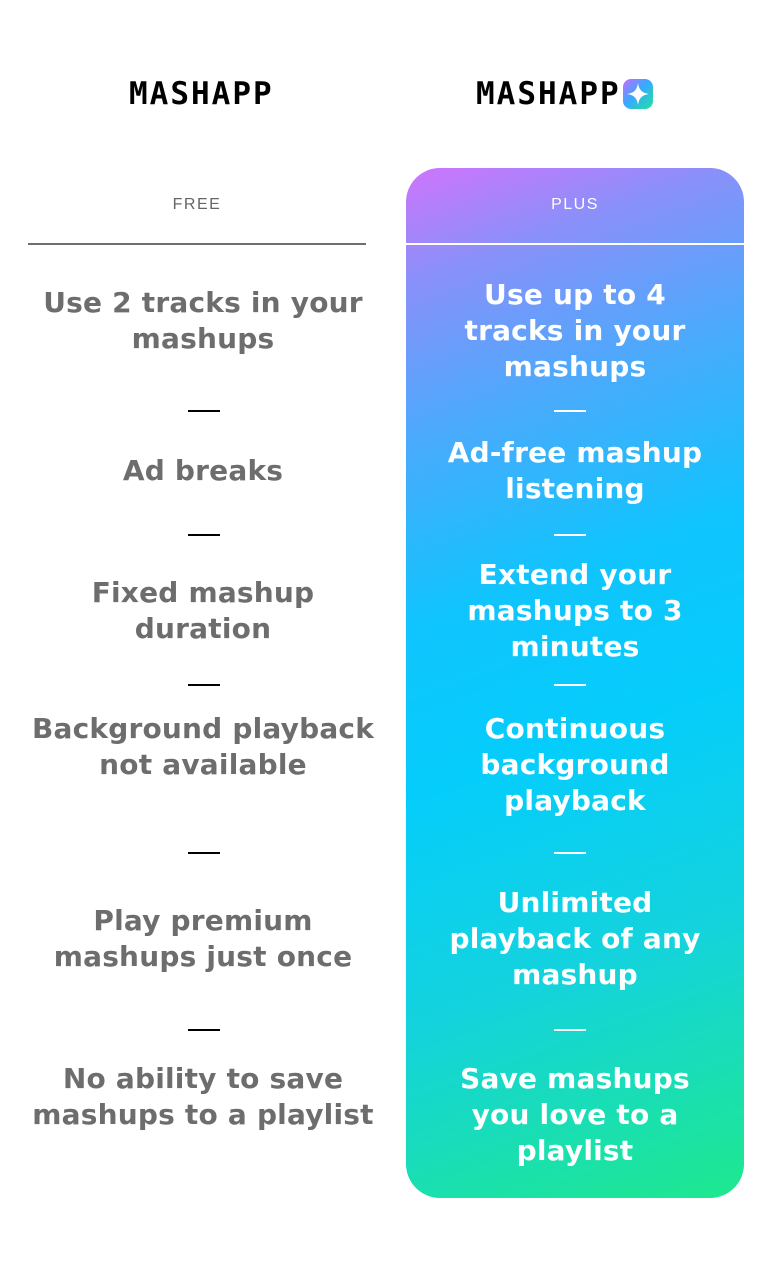  Describe the element at coordinates (203, 470) in the screenshot. I see `free-feature-ads: Ad breaks` at that location.